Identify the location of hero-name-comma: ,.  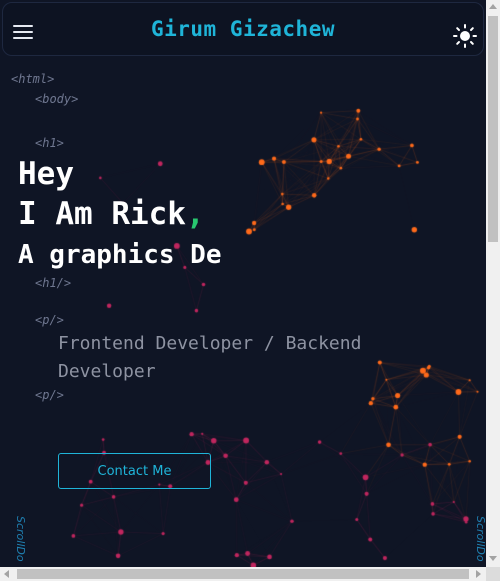
(195, 214).